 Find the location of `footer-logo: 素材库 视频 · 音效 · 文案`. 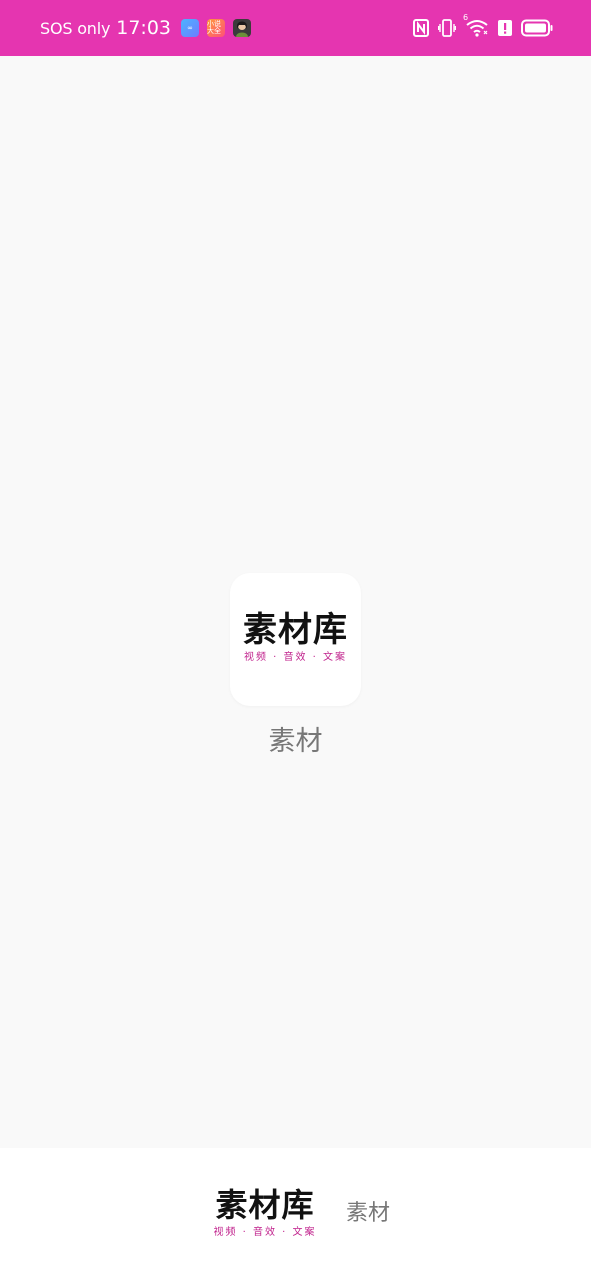

footer-logo: 素材库 视频 · 音效 · 文案 is located at coordinates (265, 1216).